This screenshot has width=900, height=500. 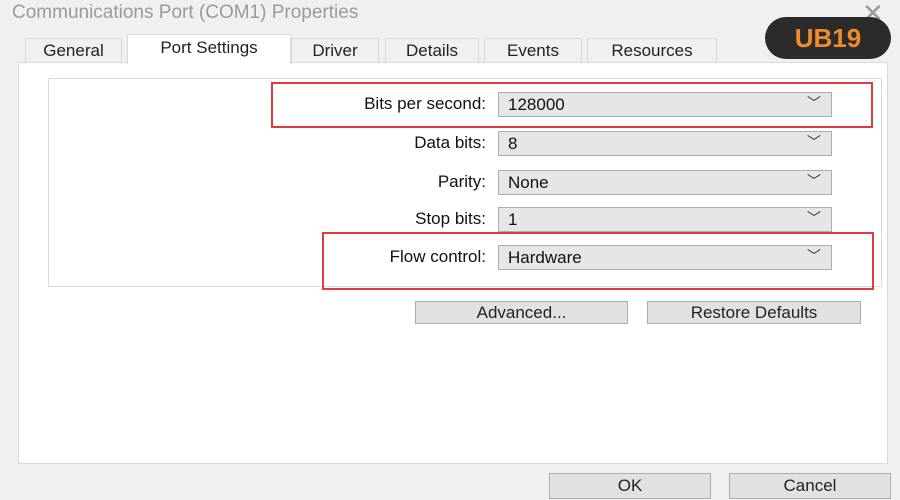 I want to click on data-bits-label: Data bits:, so click(x=450, y=142).